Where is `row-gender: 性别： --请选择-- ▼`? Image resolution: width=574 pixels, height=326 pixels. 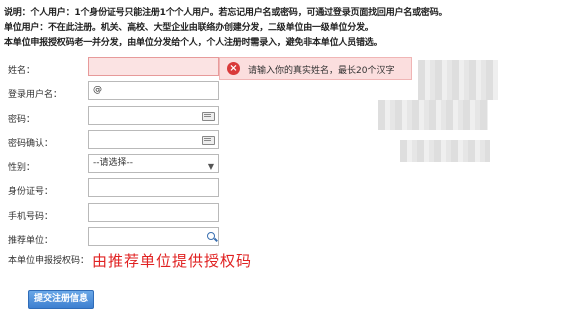 row-gender: 性别： --请选择-- ▼ is located at coordinates (287, 167).